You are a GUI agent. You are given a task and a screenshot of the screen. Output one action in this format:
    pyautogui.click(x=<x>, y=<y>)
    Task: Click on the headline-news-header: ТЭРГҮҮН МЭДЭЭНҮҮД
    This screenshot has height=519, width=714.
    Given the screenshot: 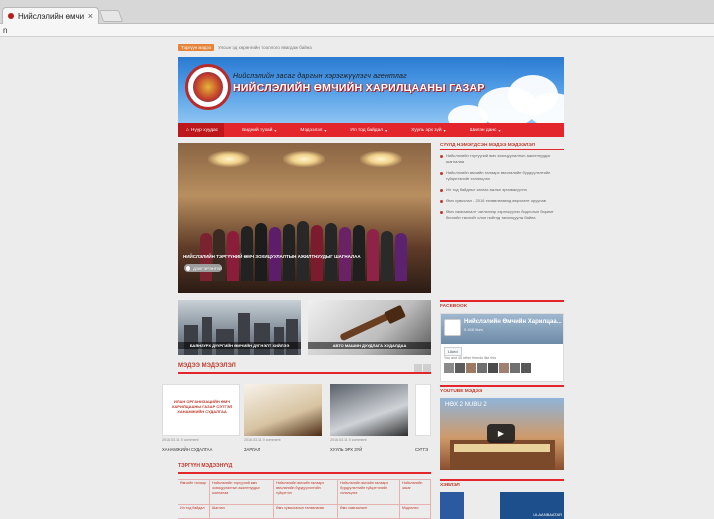 What is the action you would take?
    pyautogui.click(x=304, y=468)
    